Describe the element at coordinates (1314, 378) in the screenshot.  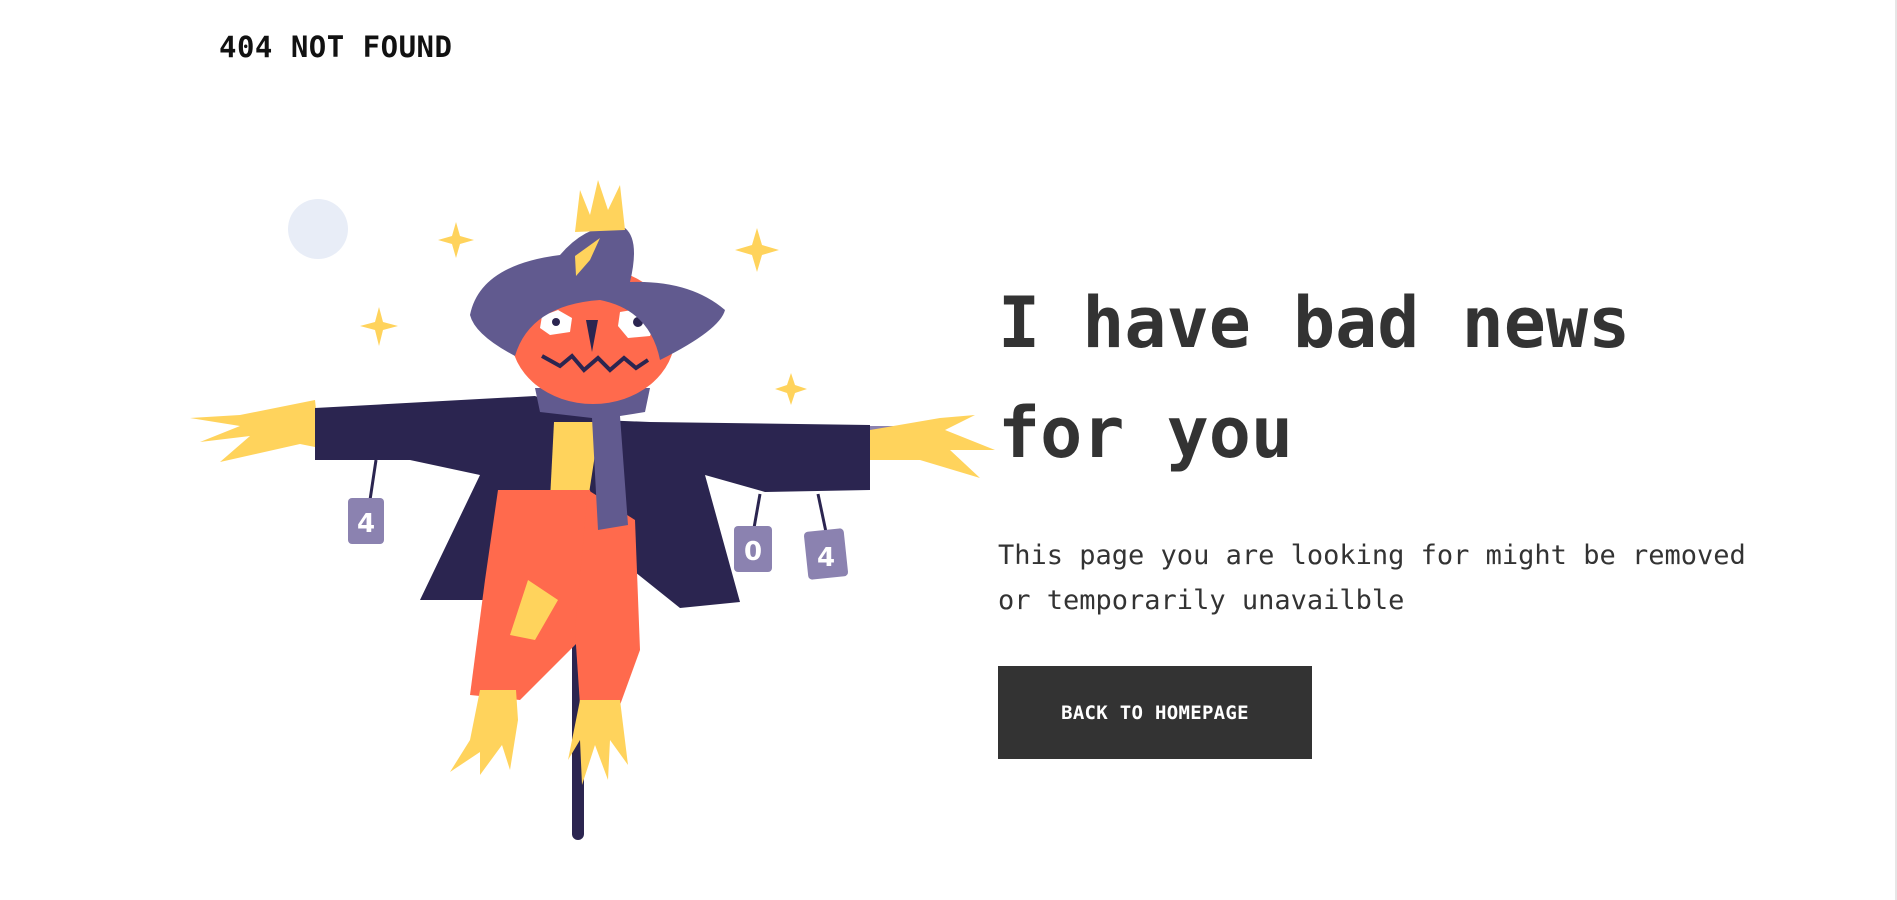
I see `page-headline: I have bad news for you` at that location.